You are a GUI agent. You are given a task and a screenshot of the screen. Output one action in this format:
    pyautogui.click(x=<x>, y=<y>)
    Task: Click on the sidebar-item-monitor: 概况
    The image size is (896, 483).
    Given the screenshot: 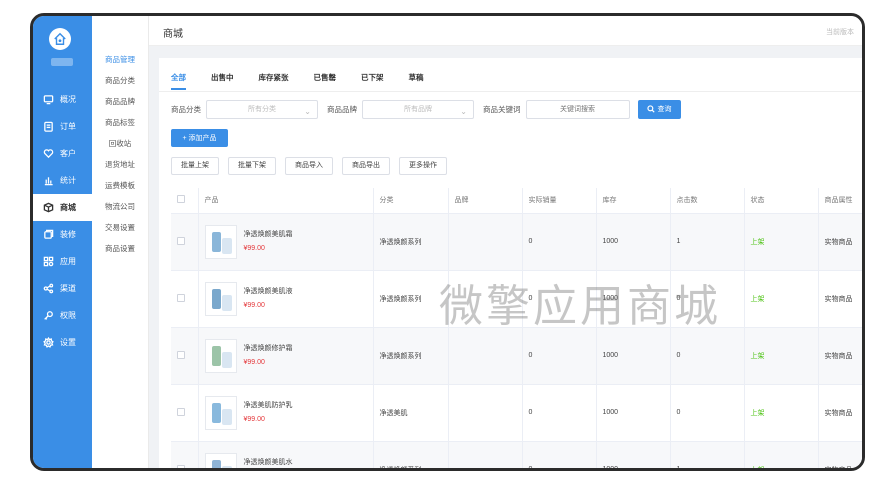 What is the action you would take?
    pyautogui.click(x=62, y=99)
    